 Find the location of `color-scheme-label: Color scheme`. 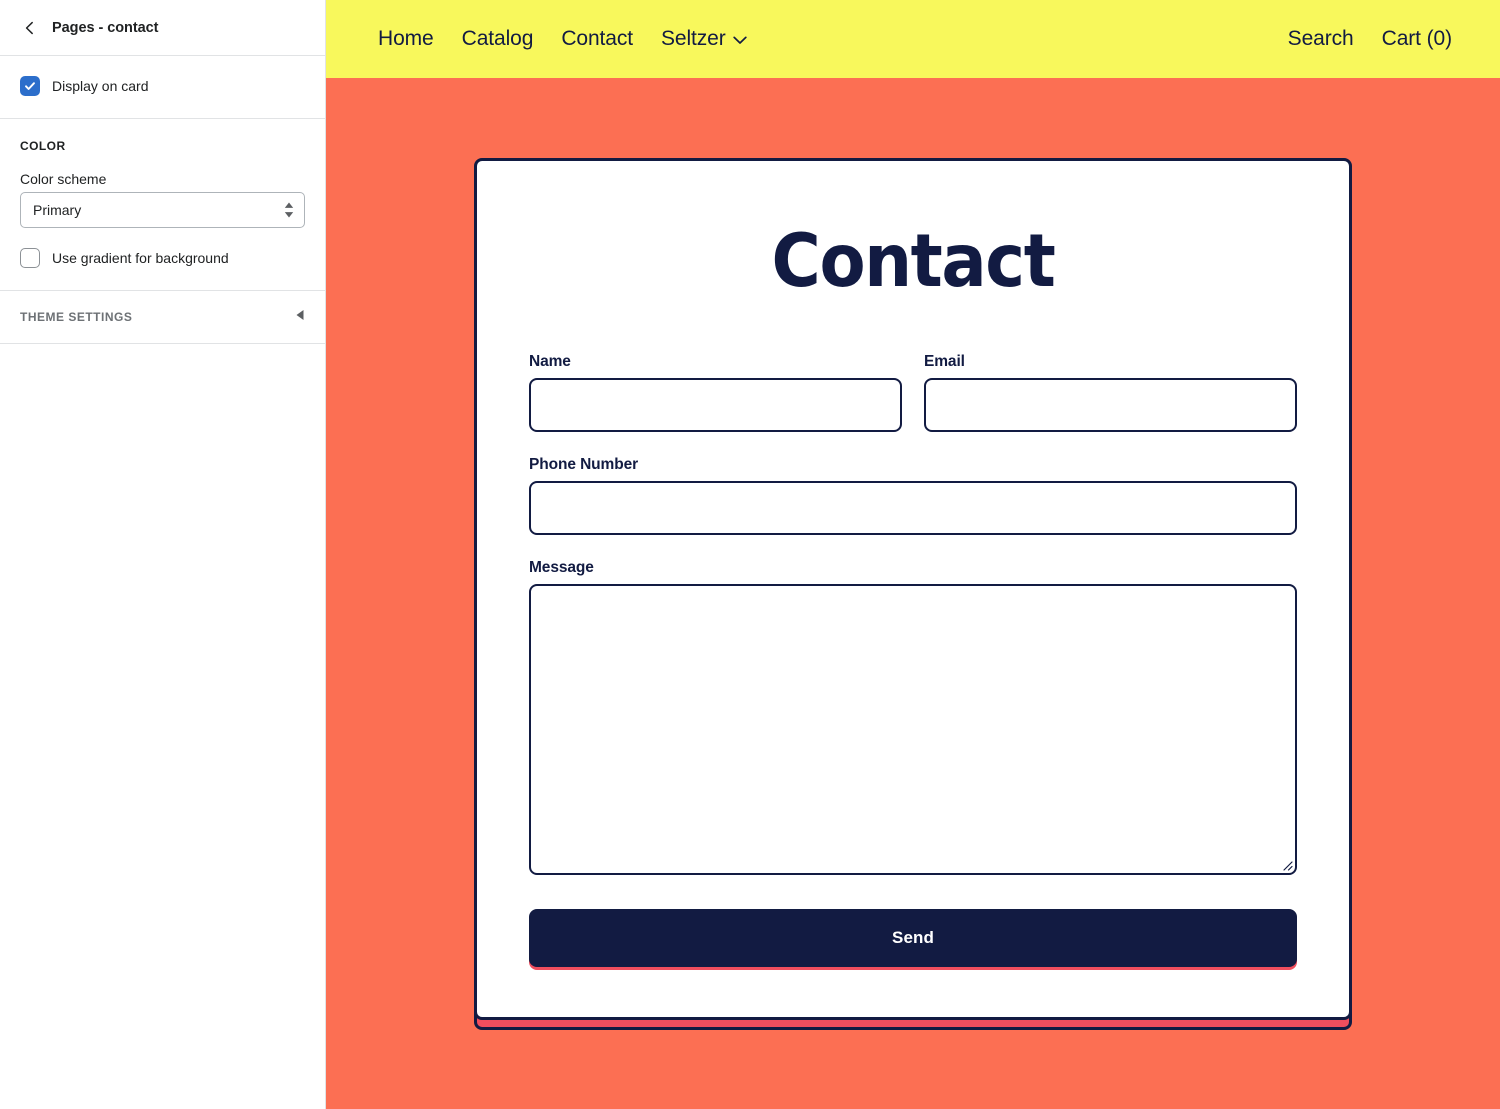

color-scheme-label: Color scheme is located at coordinates (63, 179).